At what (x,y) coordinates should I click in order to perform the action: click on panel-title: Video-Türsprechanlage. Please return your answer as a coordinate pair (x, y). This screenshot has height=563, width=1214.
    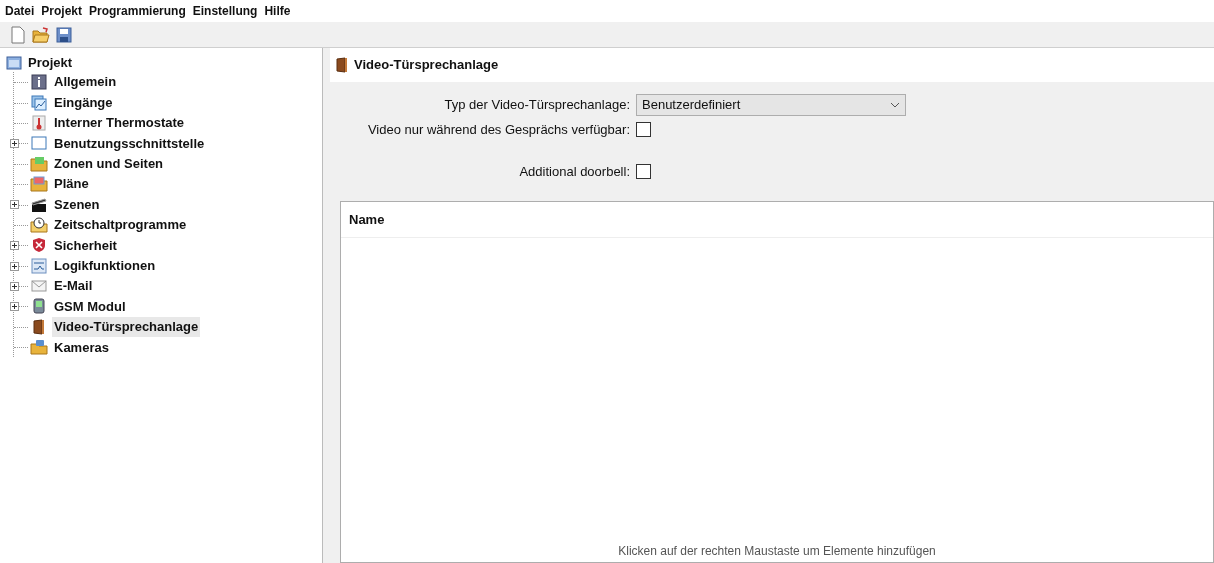
    Looking at the image, I should click on (426, 65).